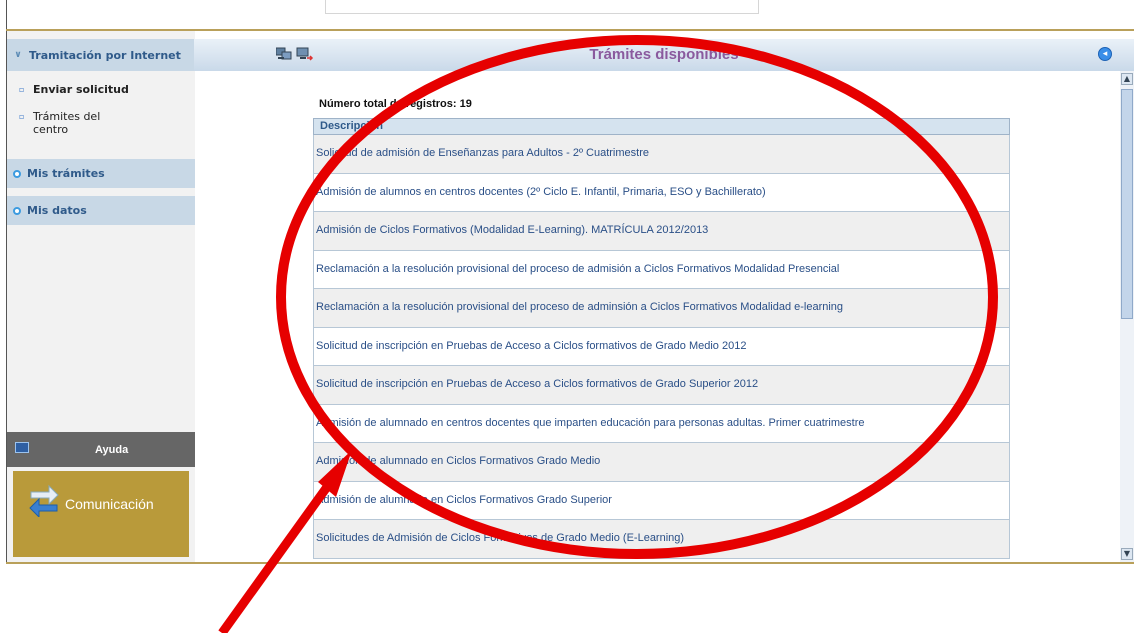 The height and width of the screenshot is (633, 1134). What do you see at coordinates (542, 7) in the screenshot?
I see `url-field` at bounding box center [542, 7].